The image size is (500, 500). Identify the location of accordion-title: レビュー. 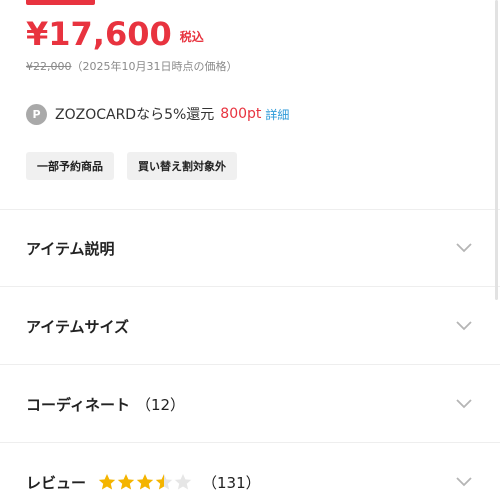
(56, 482).